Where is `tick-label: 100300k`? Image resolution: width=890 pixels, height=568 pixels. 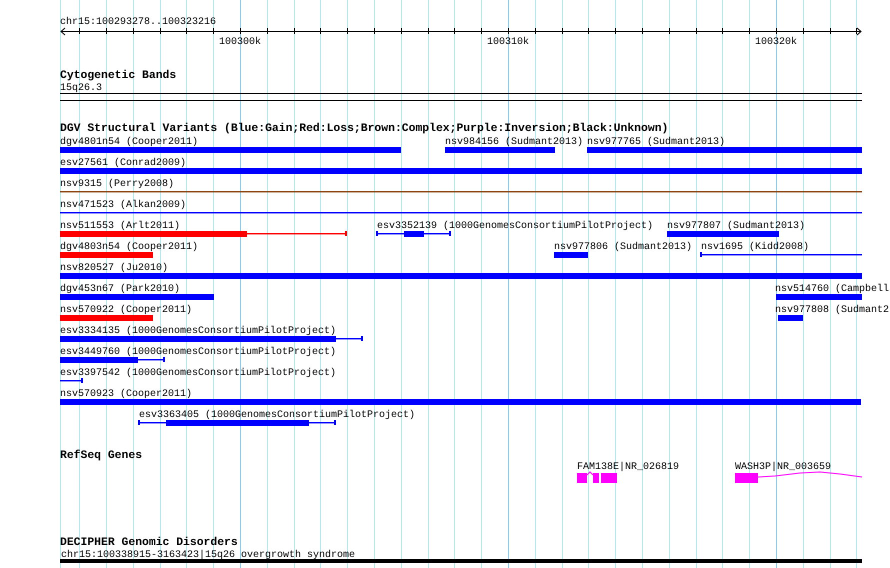
tick-label: 100300k is located at coordinates (240, 42).